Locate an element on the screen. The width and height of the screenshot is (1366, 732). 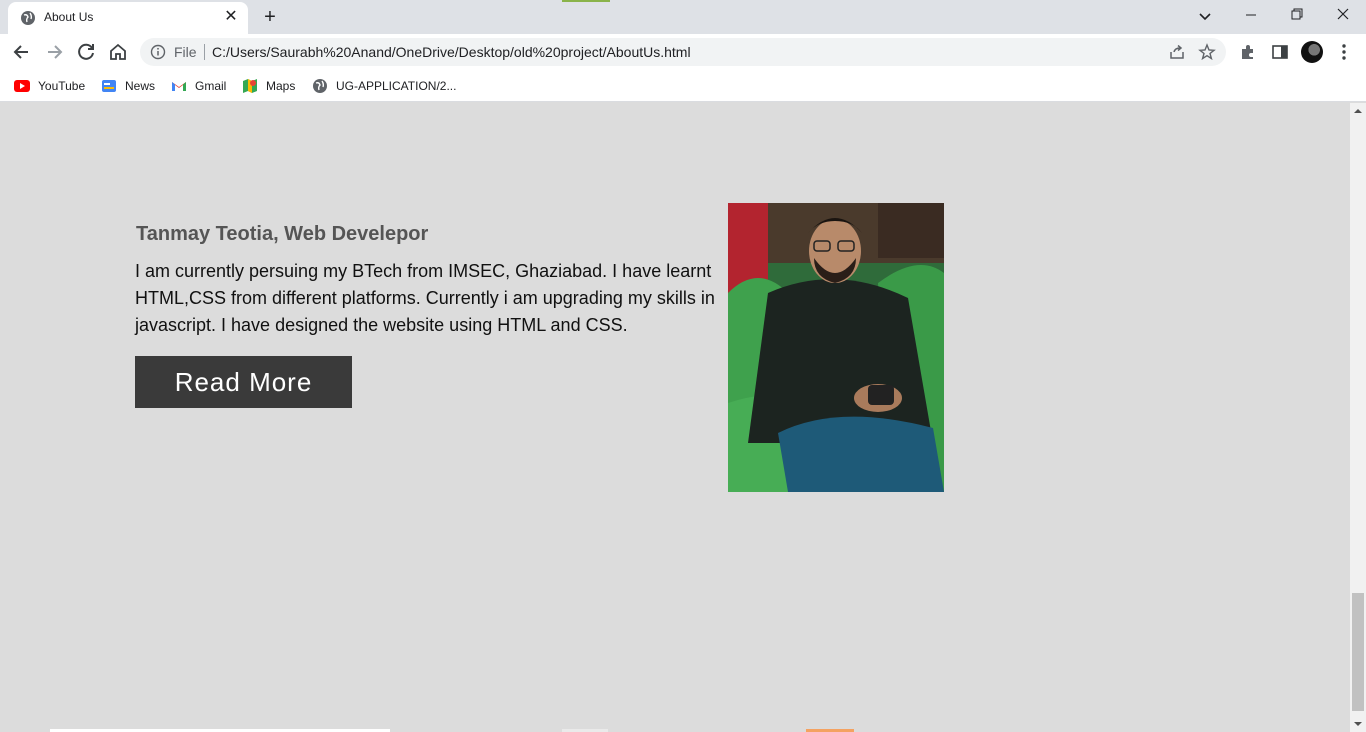
bookmark-label: YouTube is located at coordinates (62, 86).